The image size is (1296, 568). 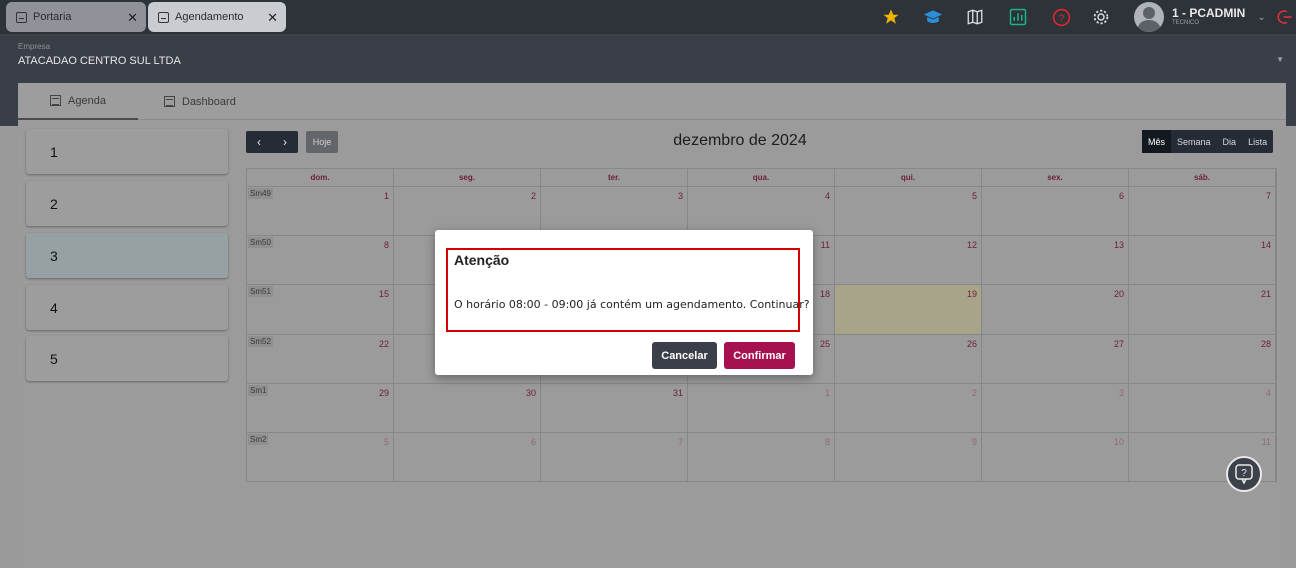 I want to click on day-cell: 31, so click(x=614, y=408).